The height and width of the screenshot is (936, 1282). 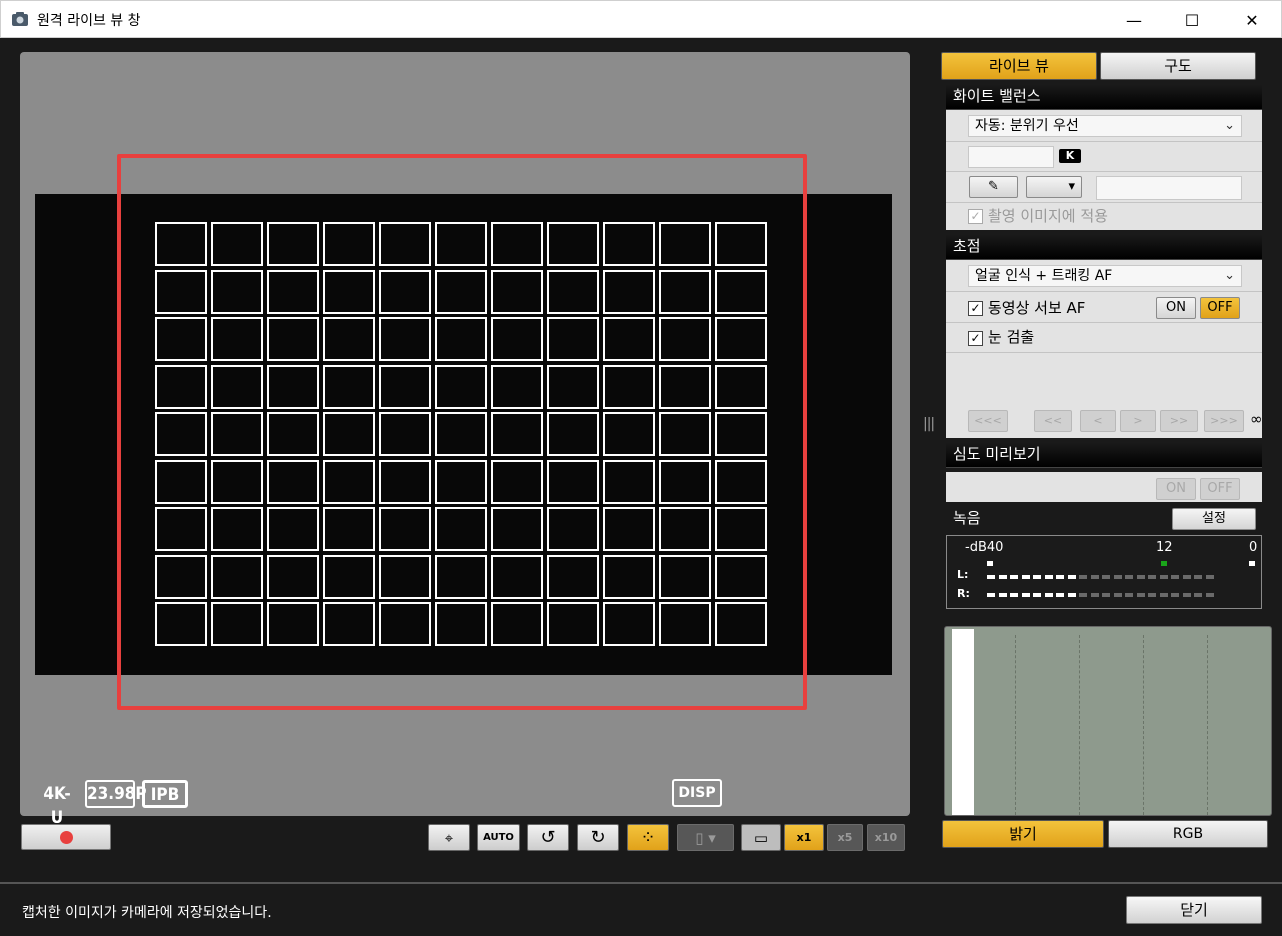 I want to click on infinity-icon: ∞, so click(x=1256, y=419).